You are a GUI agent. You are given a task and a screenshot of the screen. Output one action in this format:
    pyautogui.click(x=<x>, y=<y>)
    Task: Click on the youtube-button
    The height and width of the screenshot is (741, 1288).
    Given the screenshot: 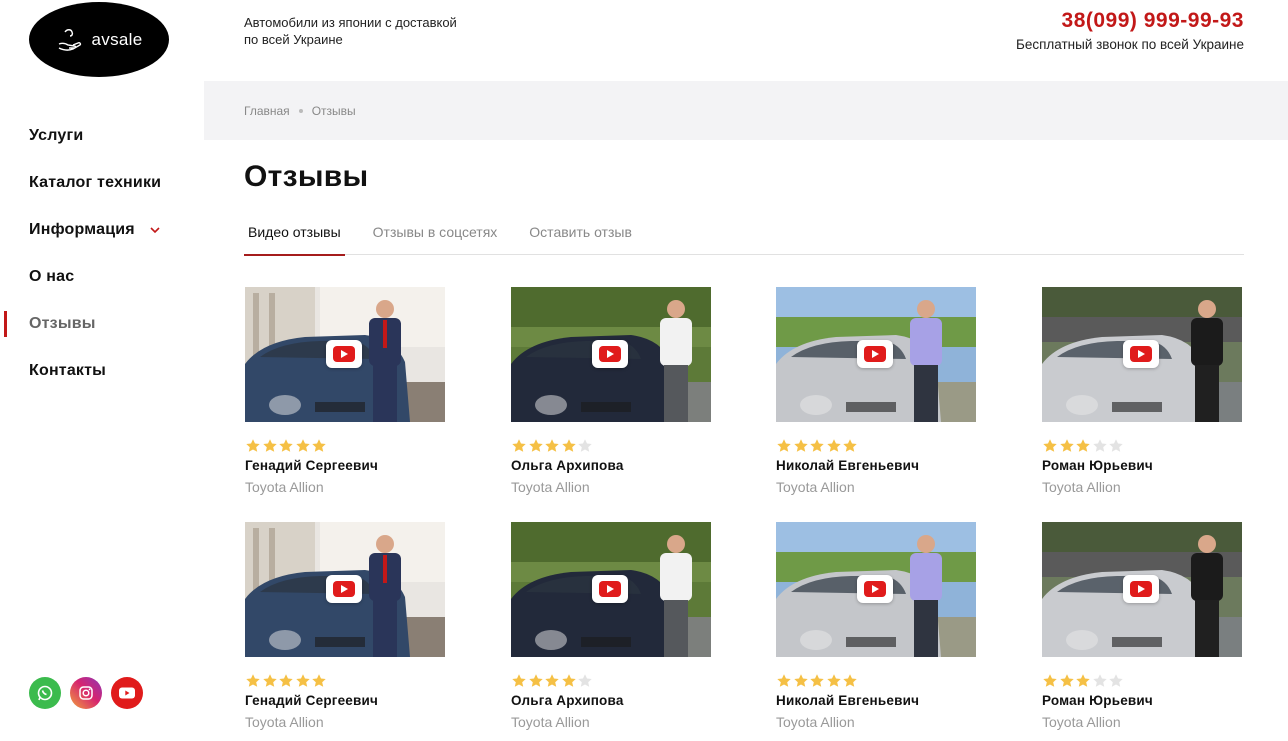 What is the action you would take?
    pyautogui.click(x=127, y=693)
    